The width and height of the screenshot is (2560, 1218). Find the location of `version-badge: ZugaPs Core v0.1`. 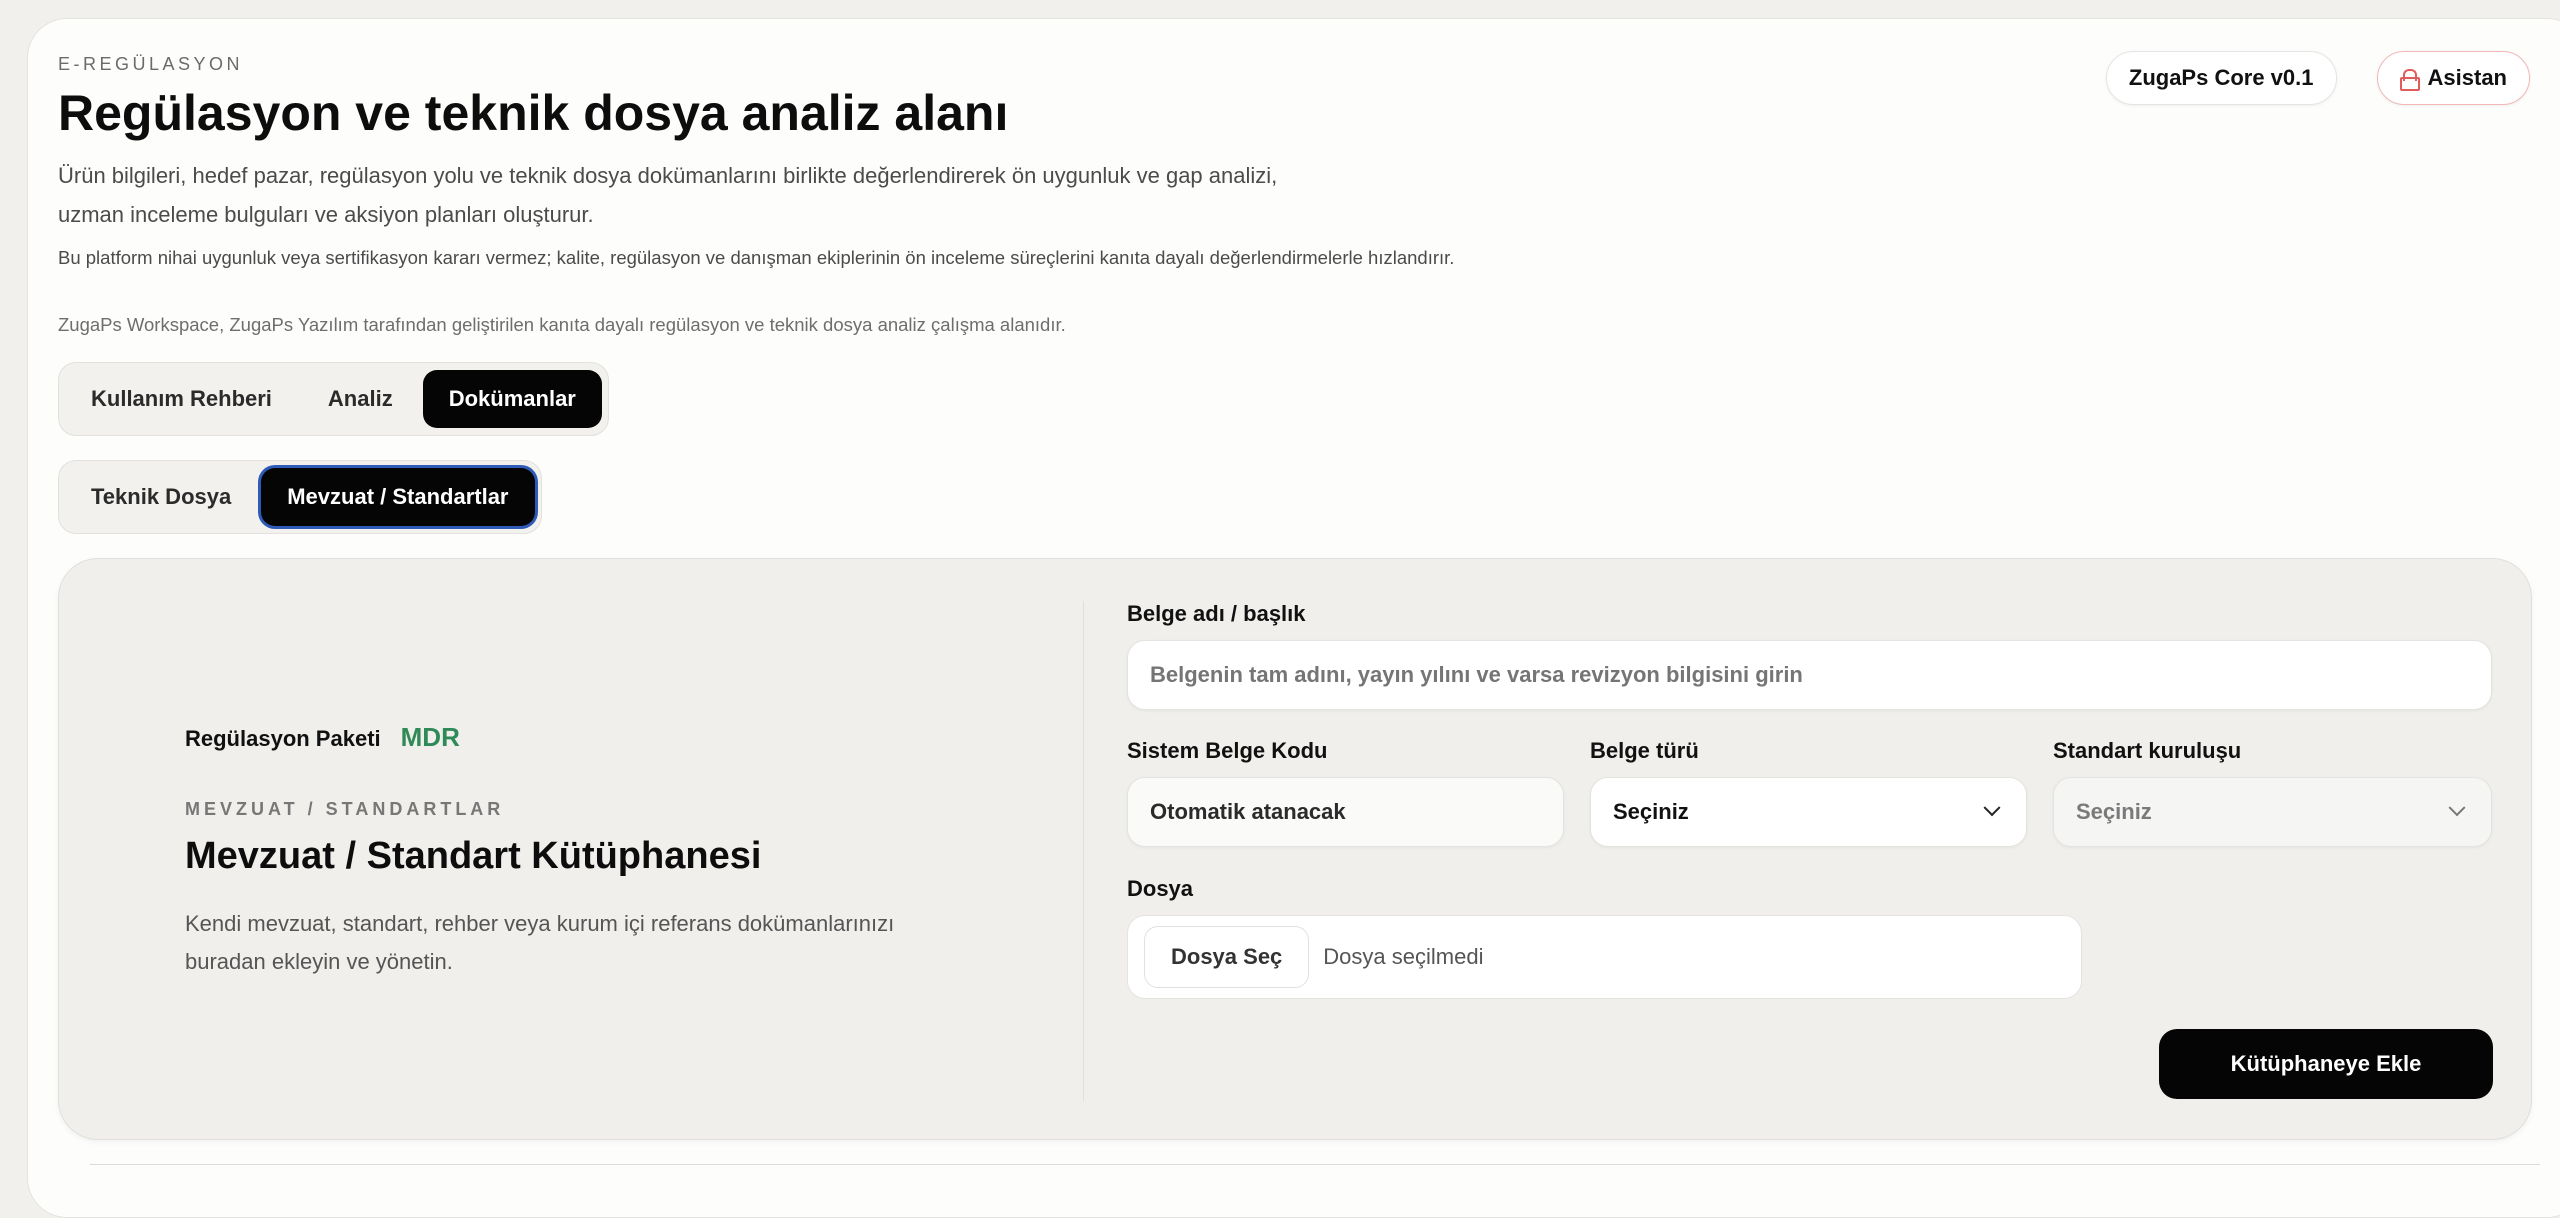

version-badge: ZugaPs Core v0.1 is located at coordinates (2221, 78).